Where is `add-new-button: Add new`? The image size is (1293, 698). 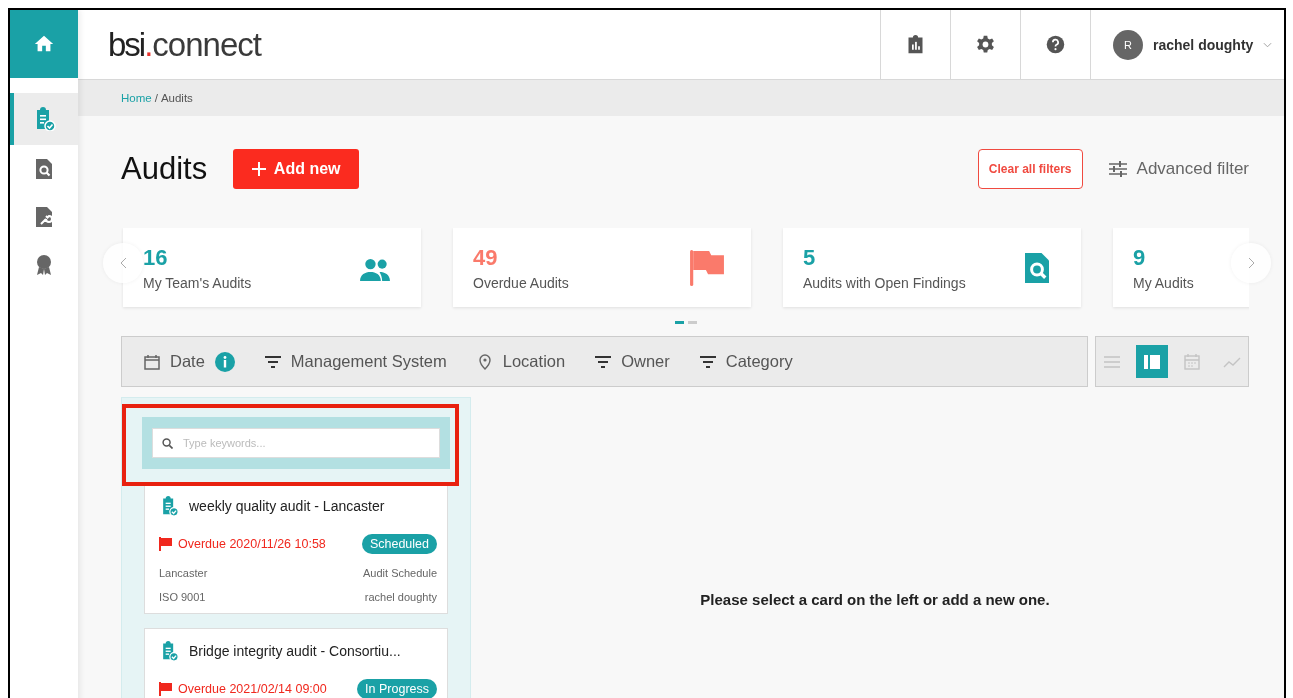 add-new-button: Add new is located at coordinates (296, 169).